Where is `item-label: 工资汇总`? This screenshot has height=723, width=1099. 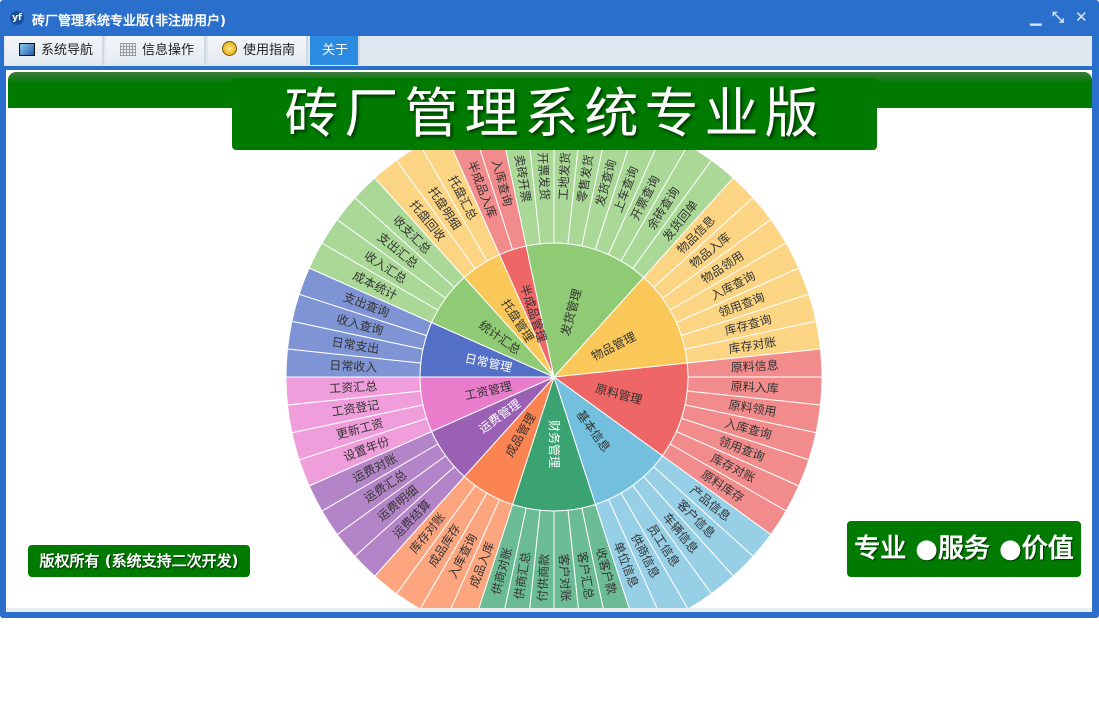
item-label: 工资汇总 is located at coordinates (353, 387).